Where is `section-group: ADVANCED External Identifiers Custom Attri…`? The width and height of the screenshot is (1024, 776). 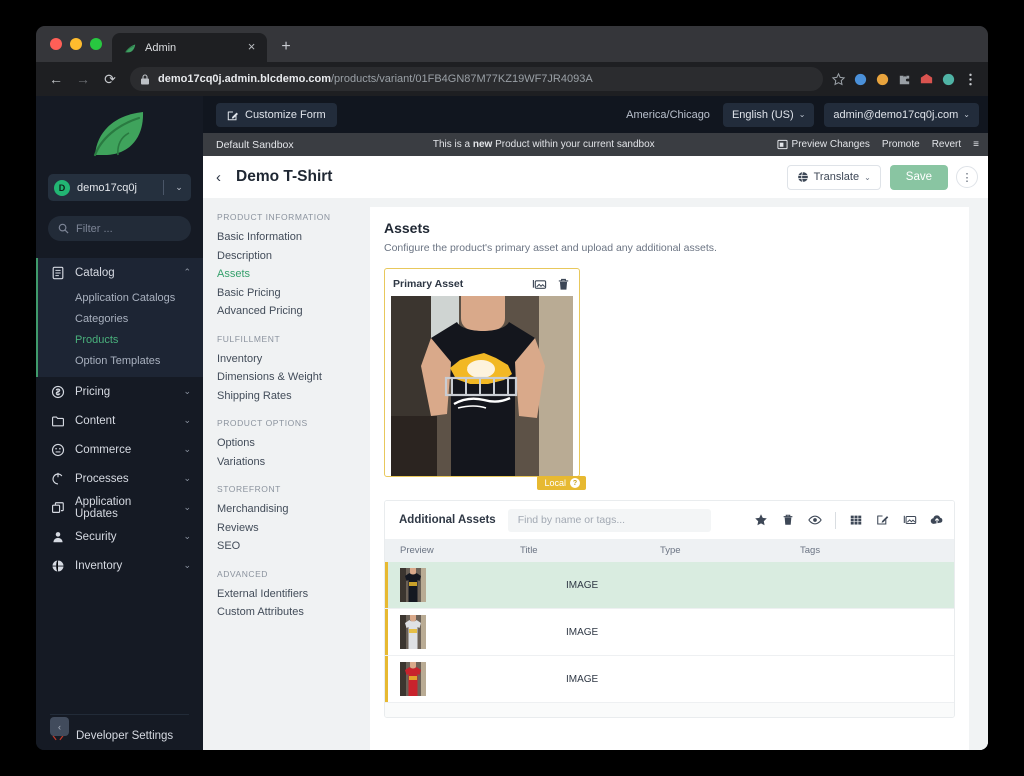 section-group: ADVANCED External Identifiers Custom Attri… is located at coordinates (293, 595).